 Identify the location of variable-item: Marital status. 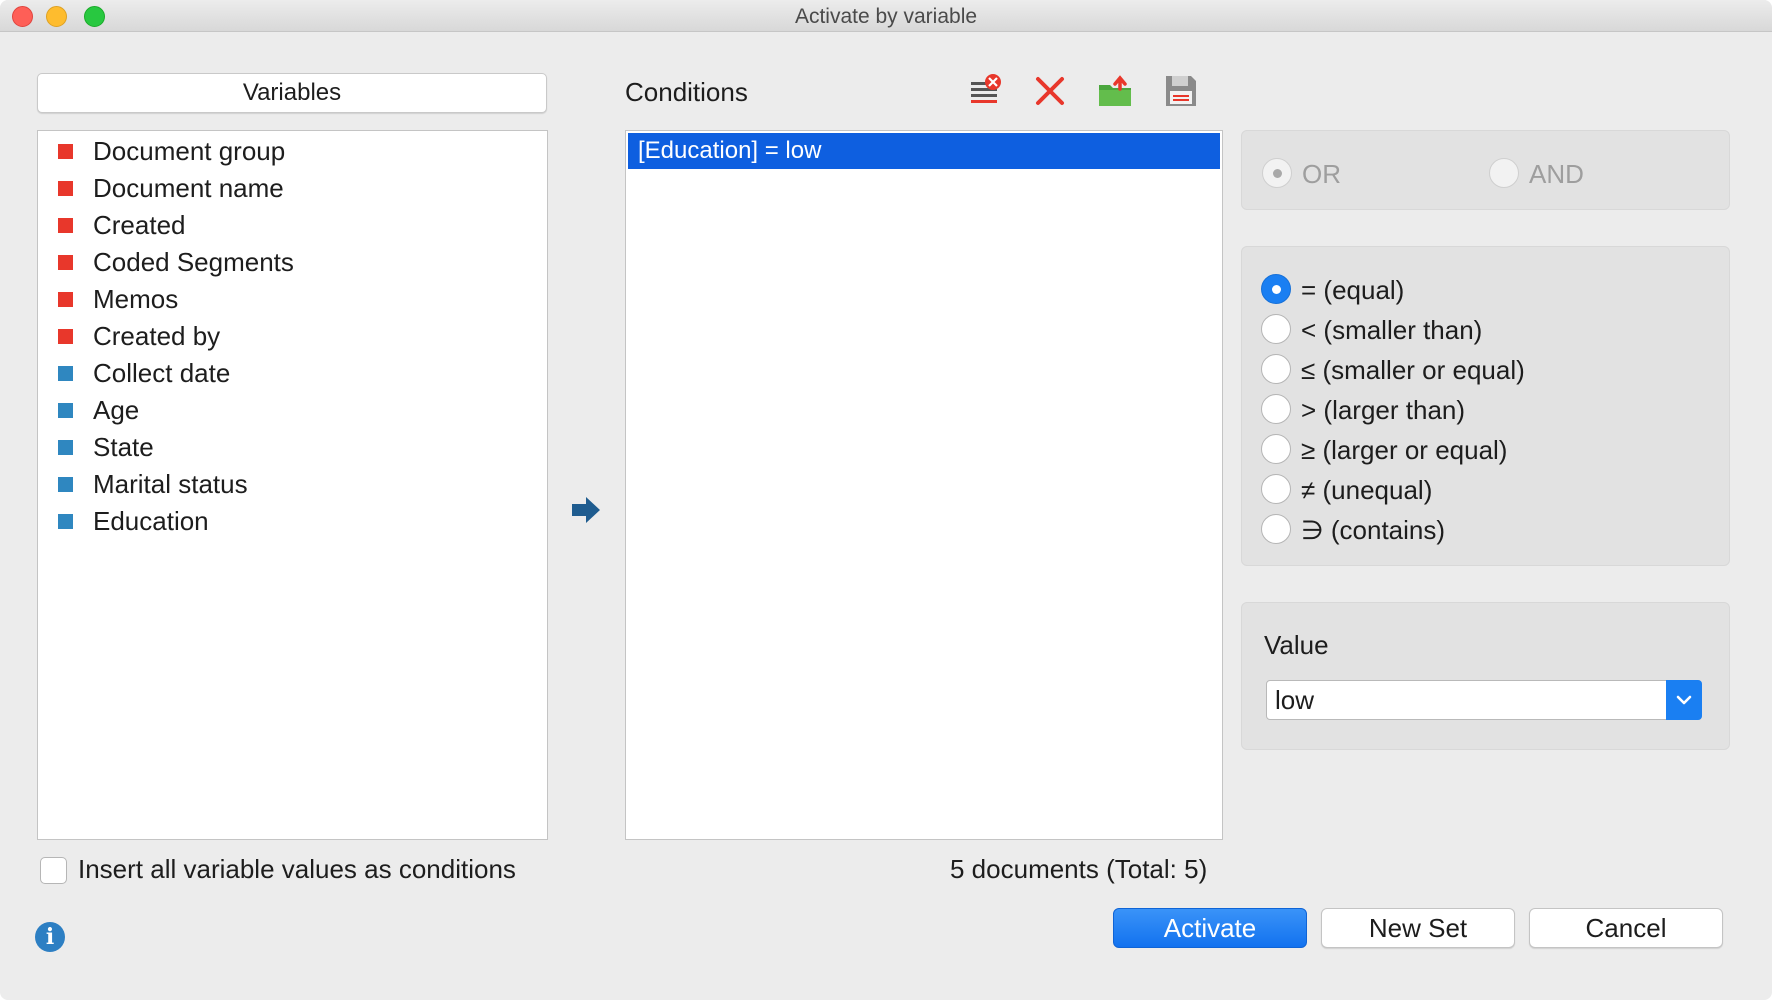
(292, 484).